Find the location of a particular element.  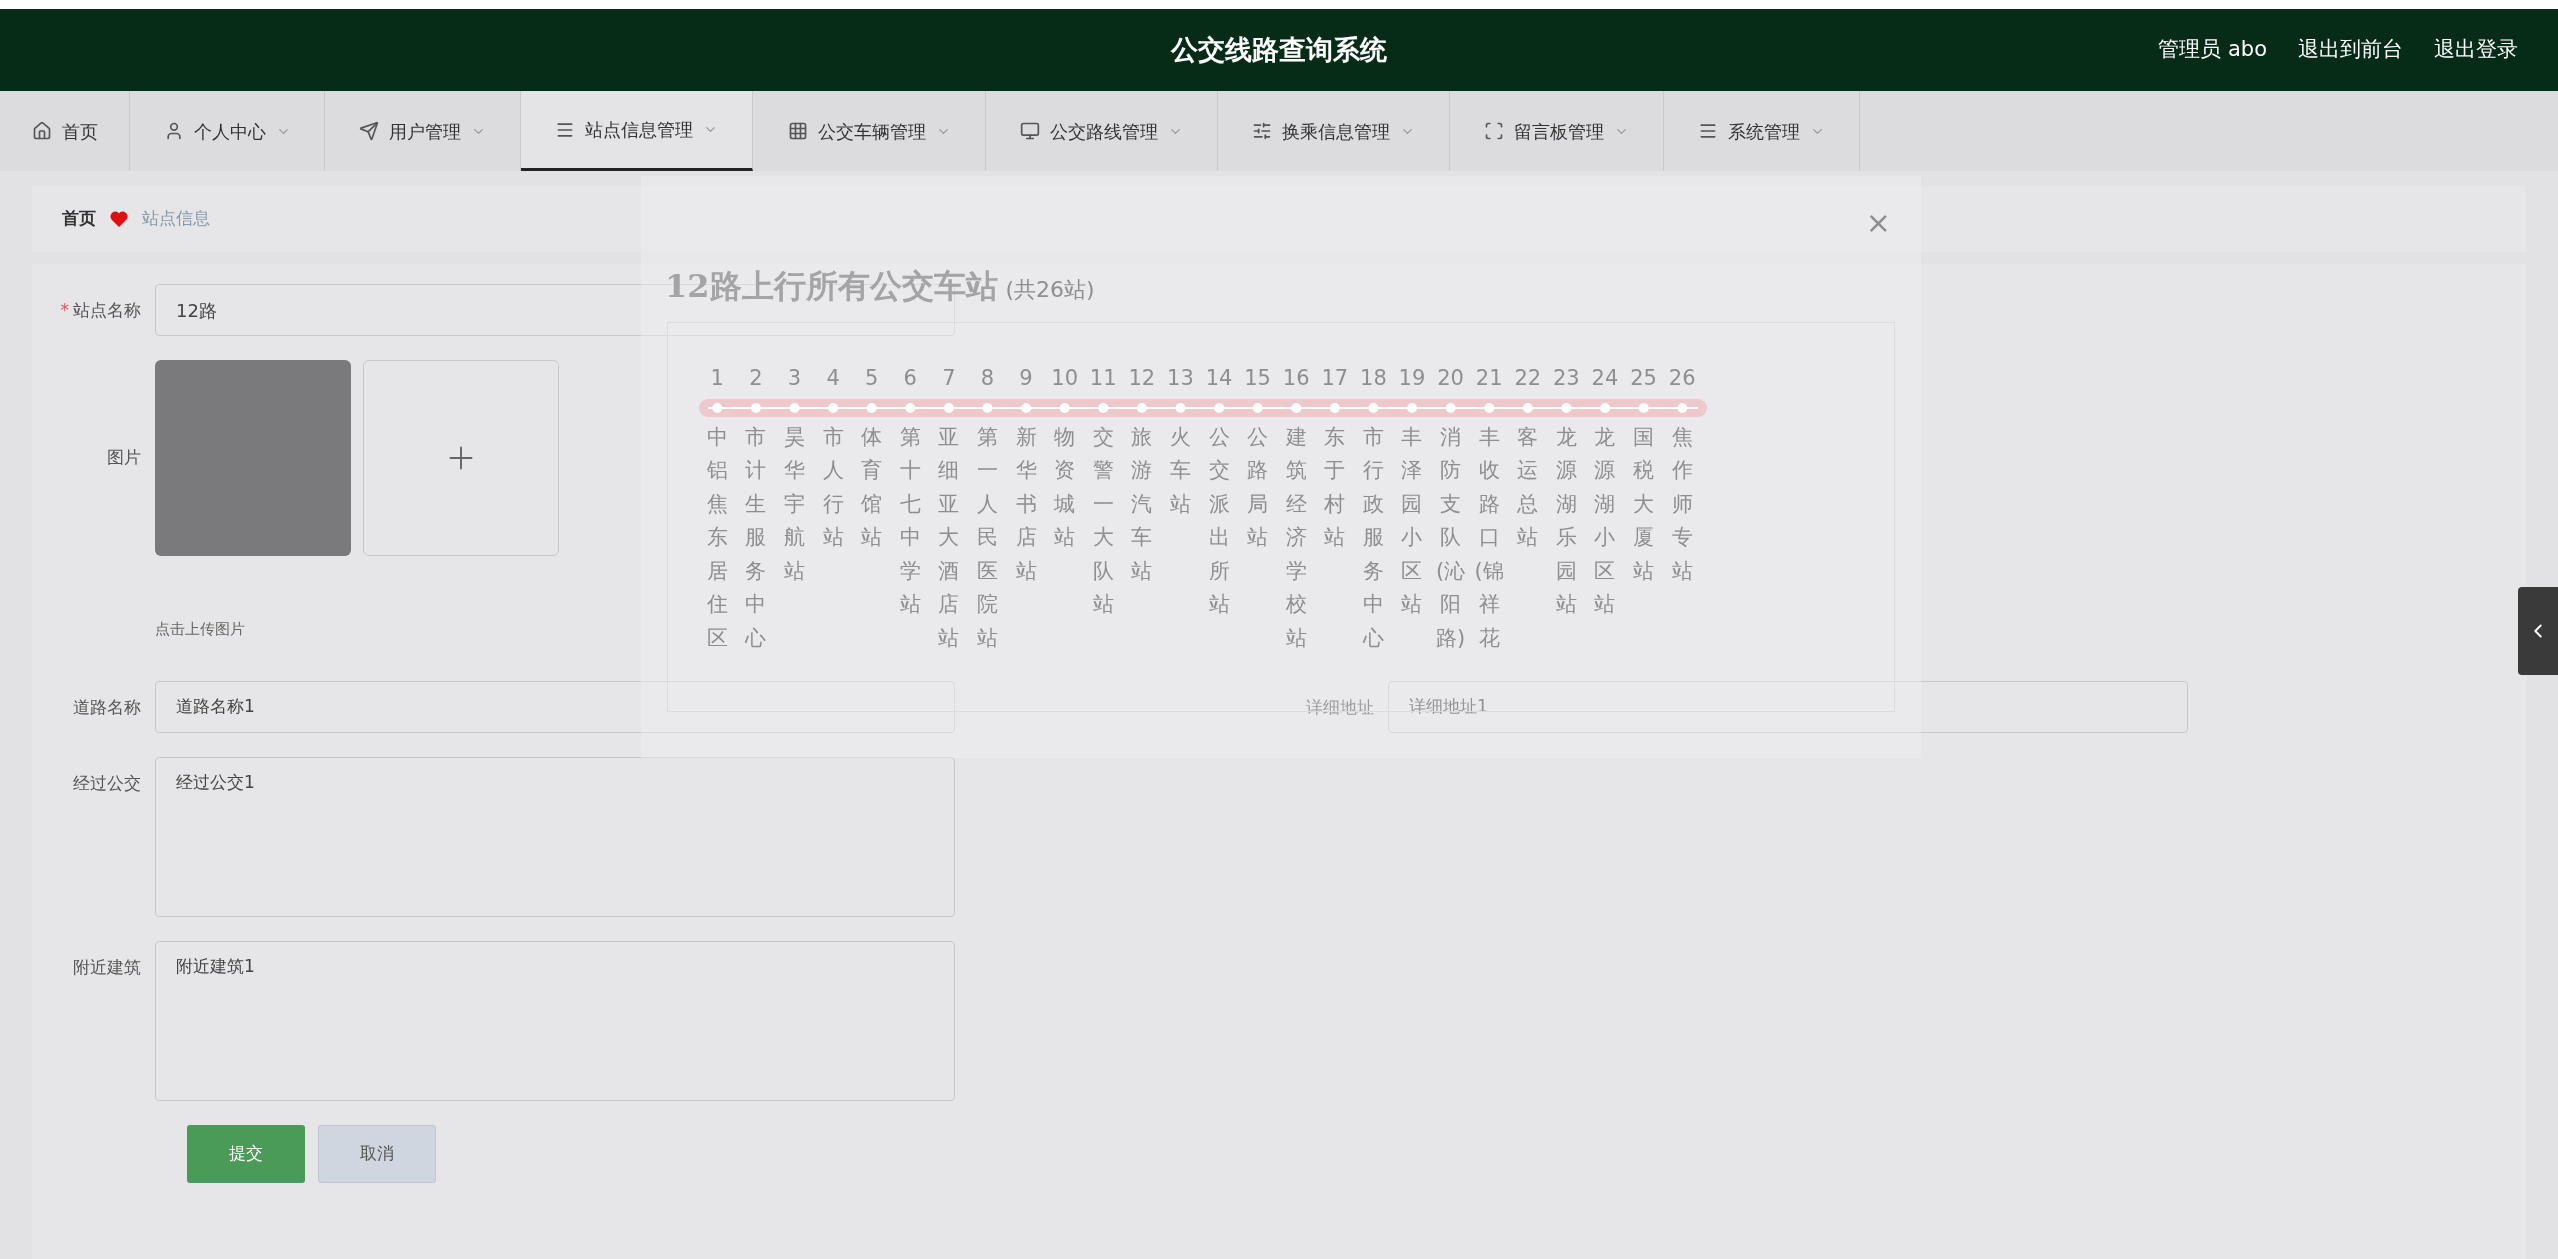

stop-number: 20 is located at coordinates (1450, 378).